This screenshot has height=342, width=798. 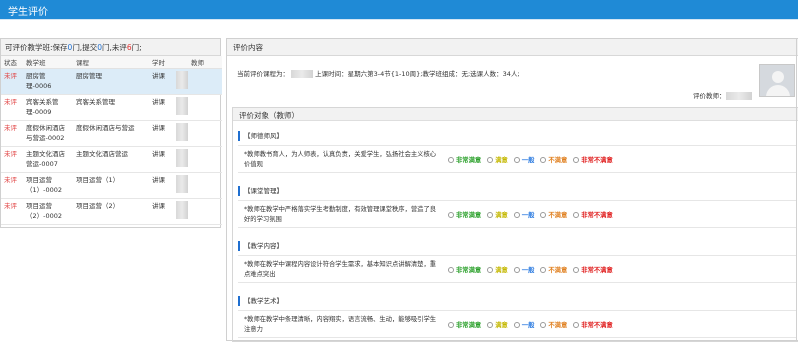 I want to click on table-row: 未评 项目运营（1）-0002 项目运营（1） 讲课, so click(x=111, y=185).